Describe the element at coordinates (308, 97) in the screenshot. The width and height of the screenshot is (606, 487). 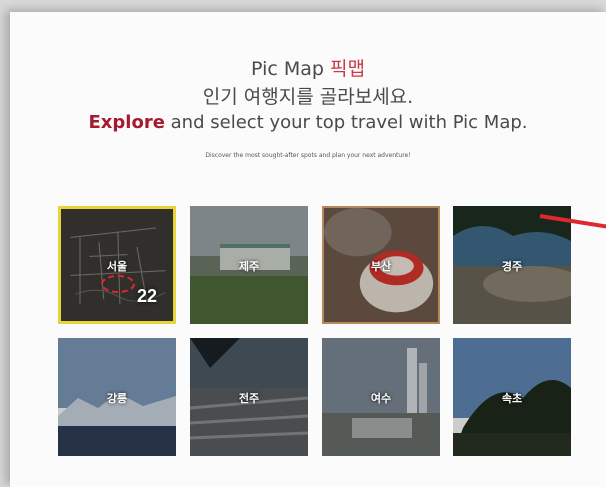
I see `page-subtitle: 인기 여행지를 골라보세요.` at that location.